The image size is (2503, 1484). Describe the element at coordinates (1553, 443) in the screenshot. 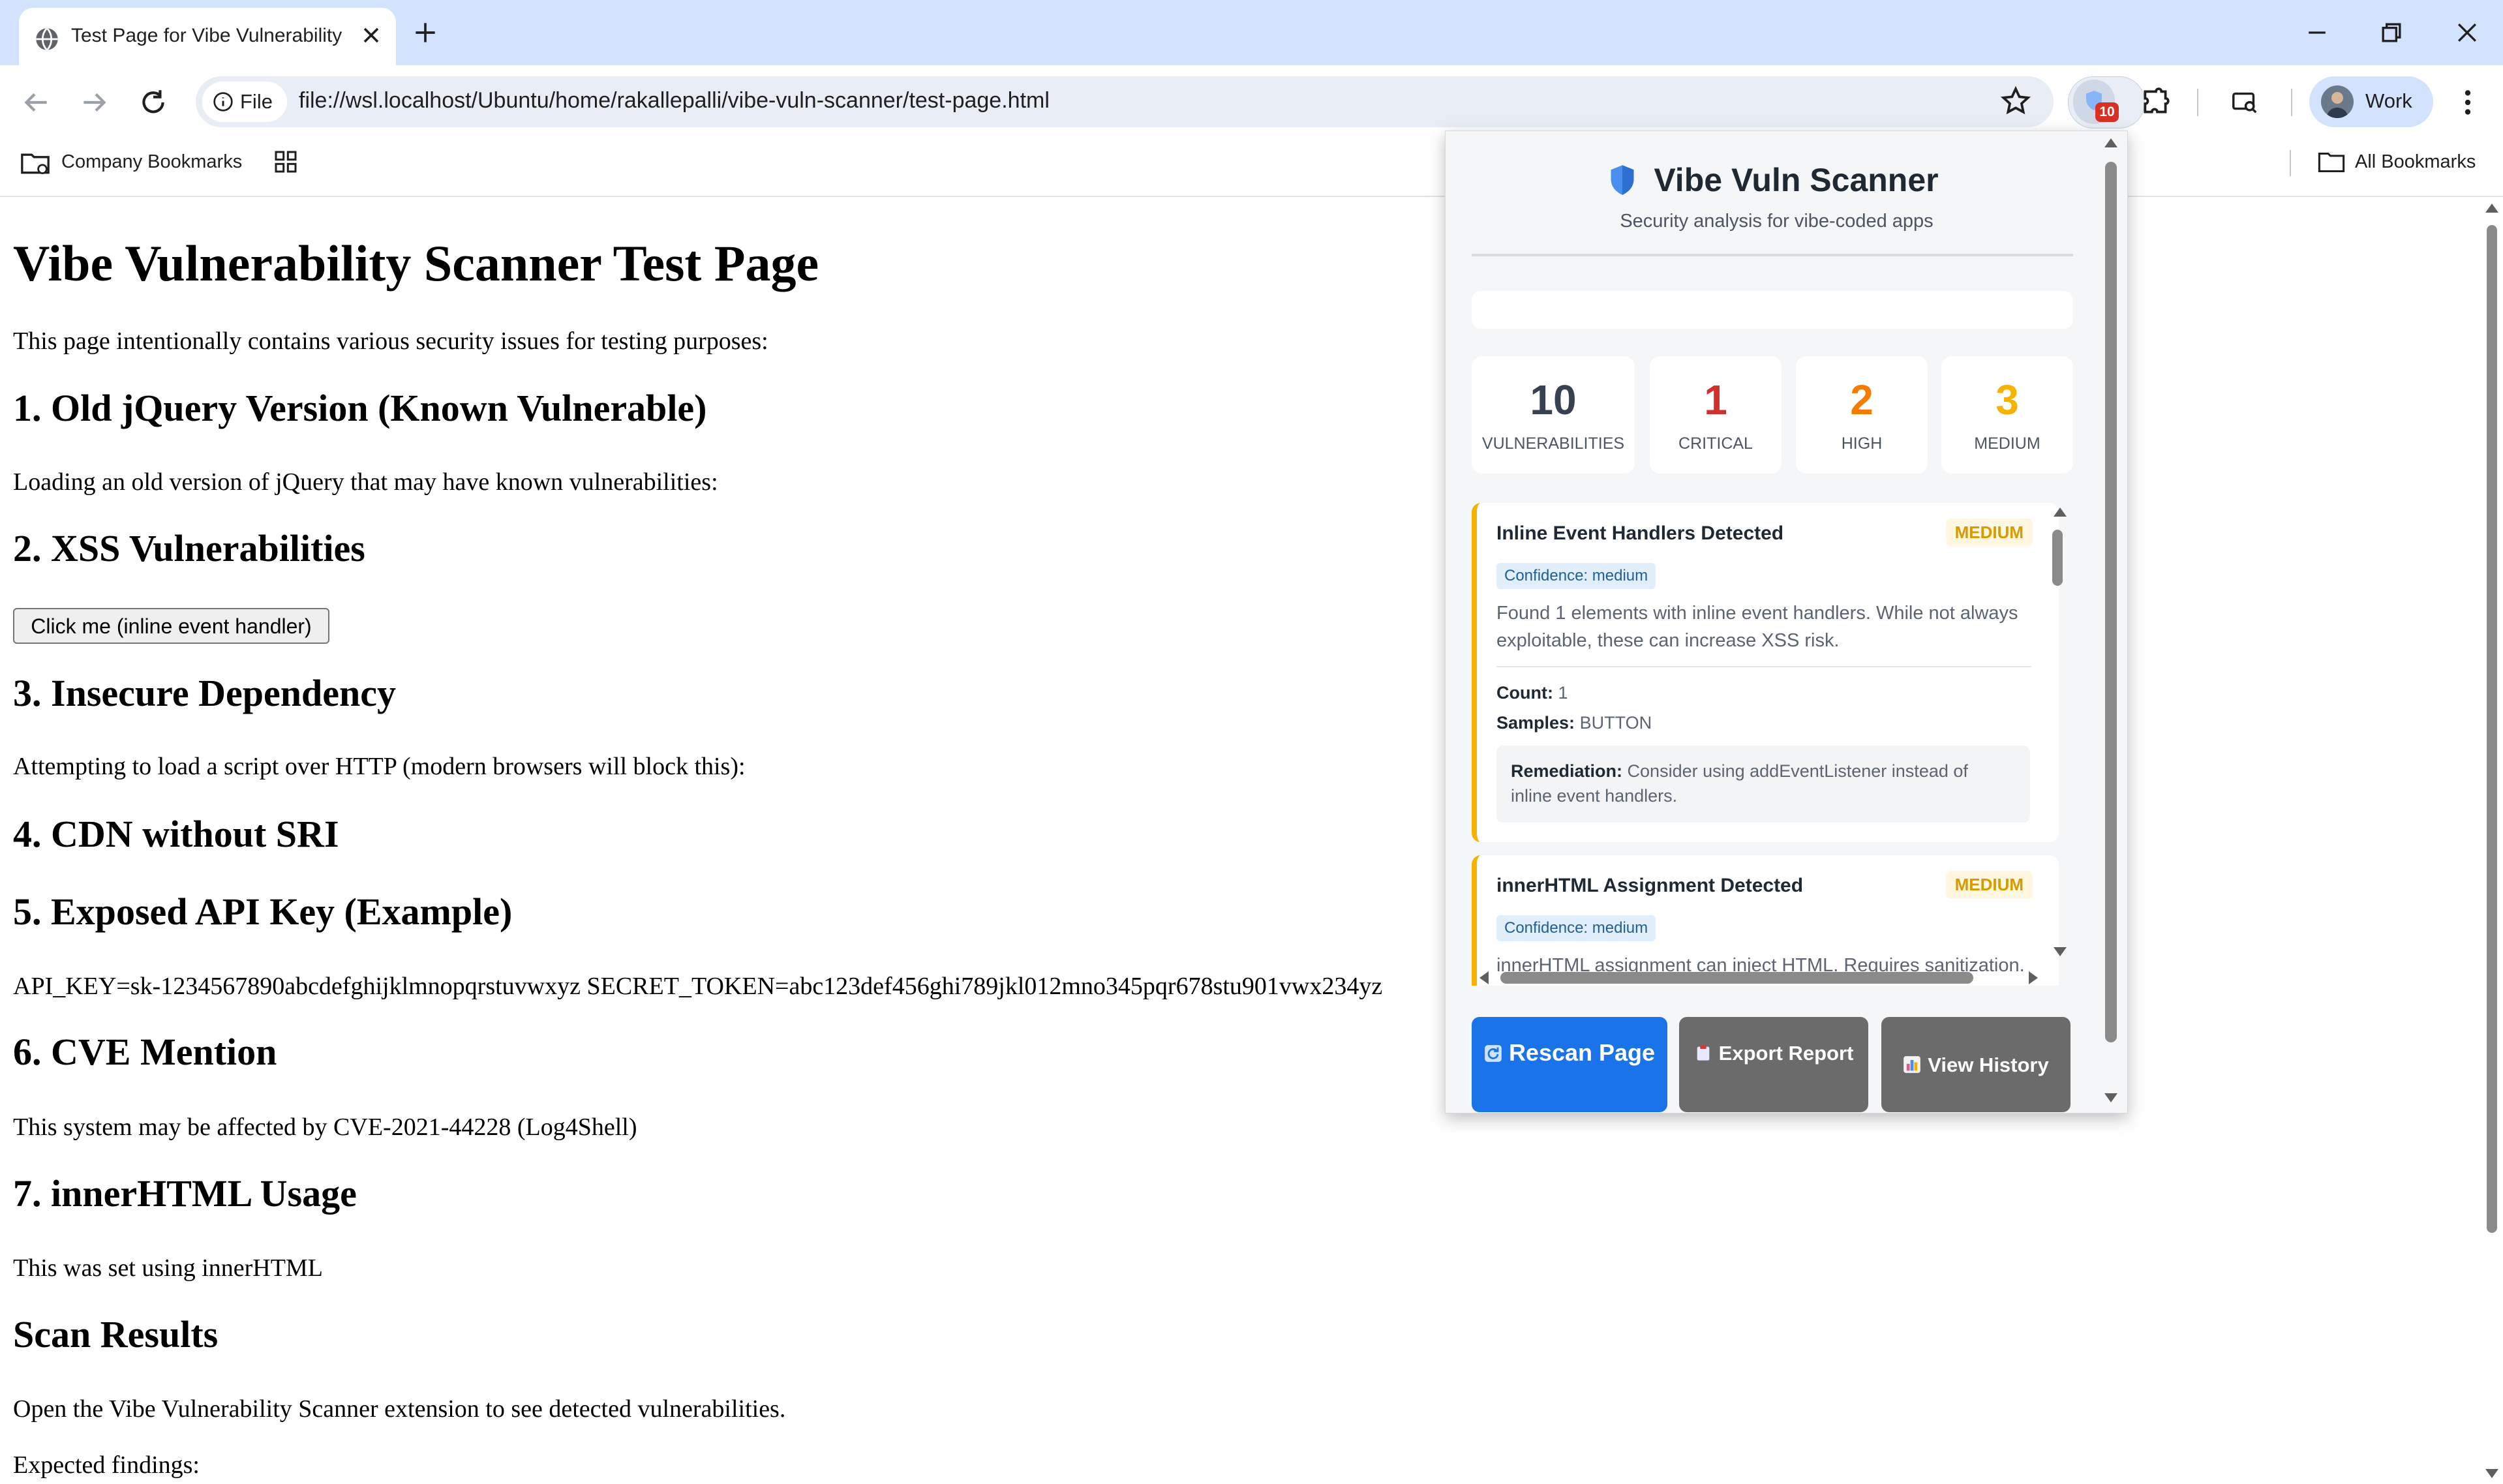

I see `stat-label: VULNERABILITIES` at that location.